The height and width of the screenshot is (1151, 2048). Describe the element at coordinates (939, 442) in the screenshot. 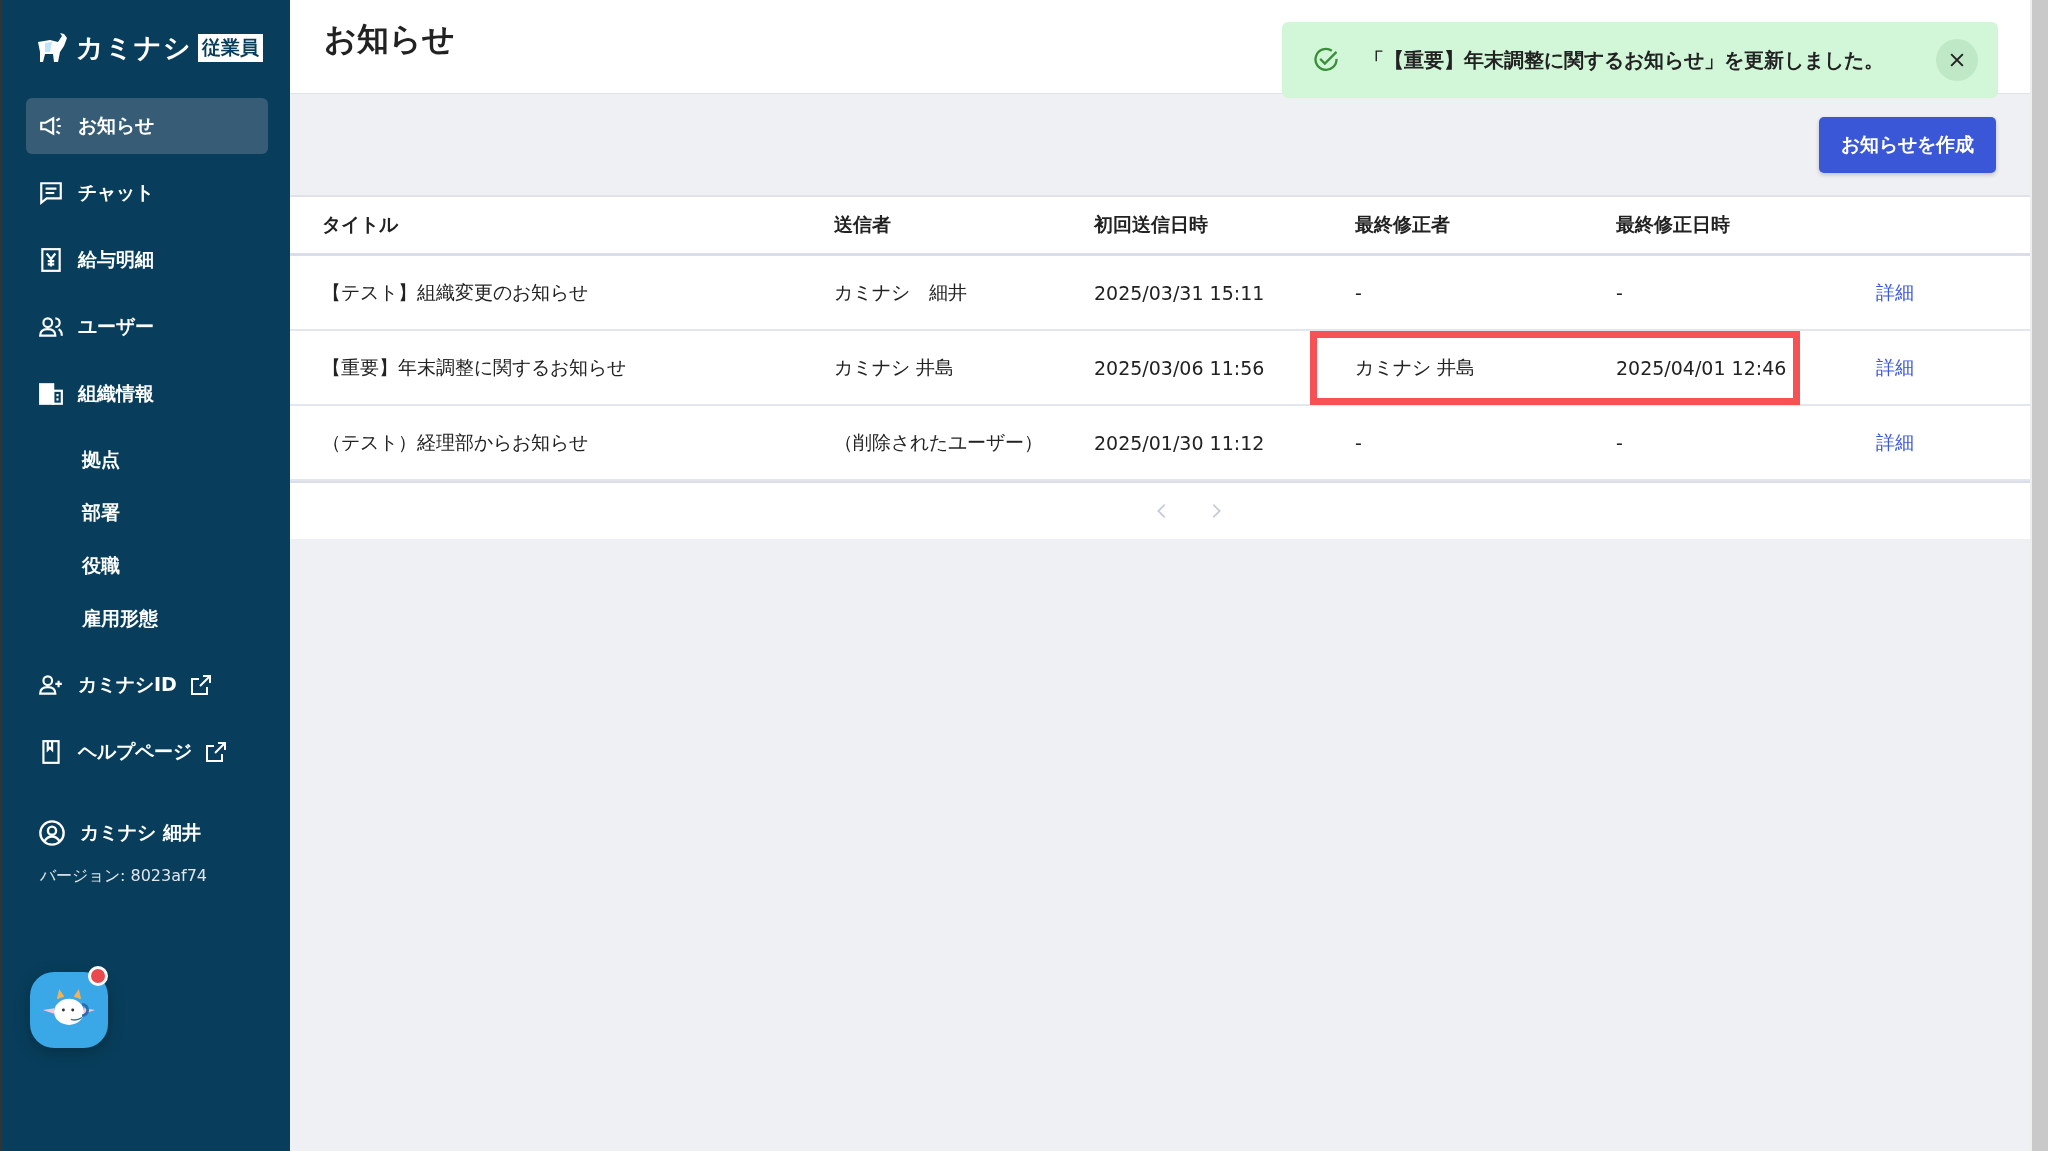

I see `table-cell-text: （削除されたユーザー）` at that location.